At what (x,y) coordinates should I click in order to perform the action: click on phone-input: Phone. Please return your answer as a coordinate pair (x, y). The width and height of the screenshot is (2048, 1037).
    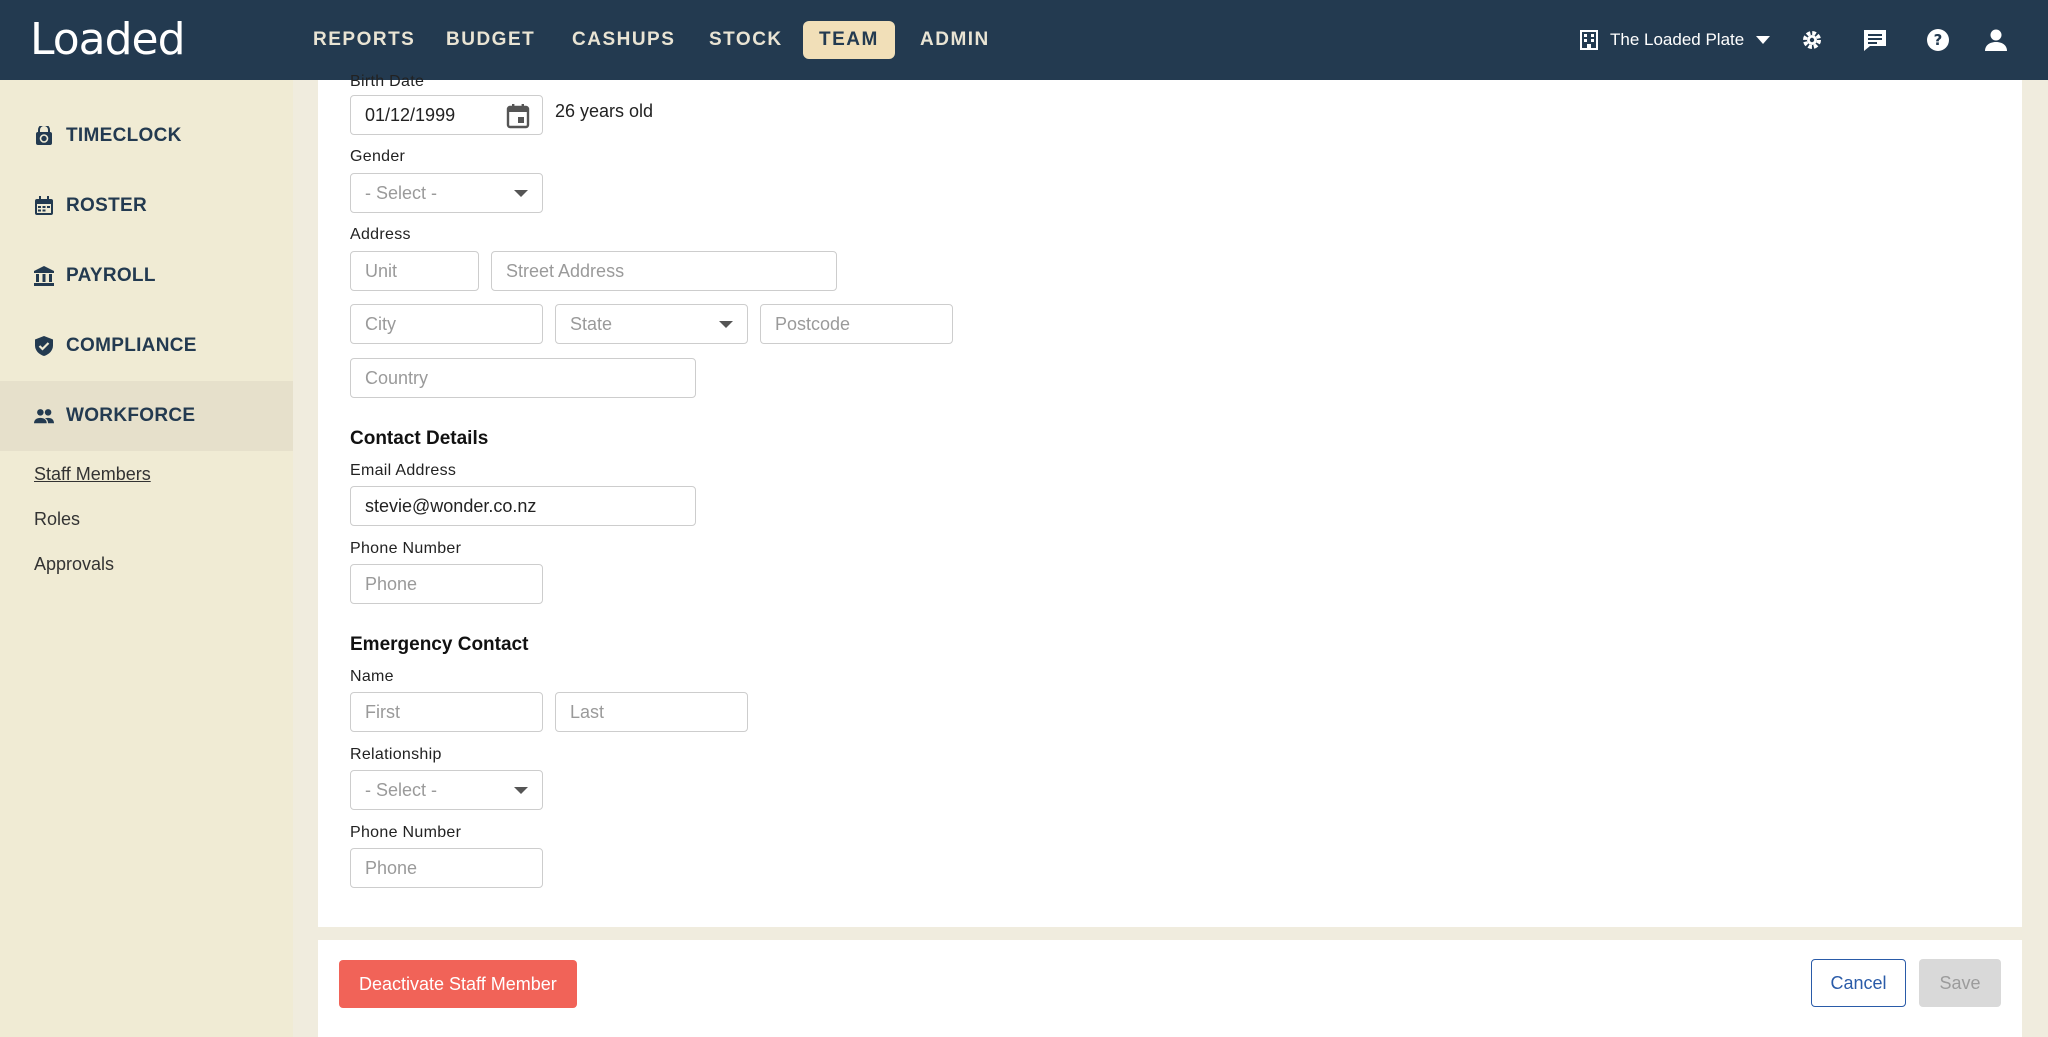
    Looking at the image, I should click on (446, 584).